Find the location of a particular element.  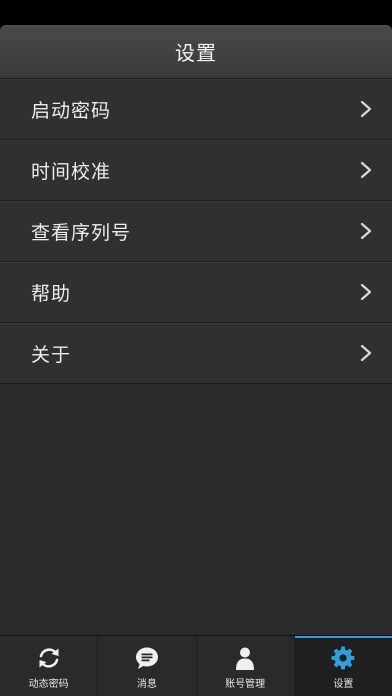

menu-item-label: 查看序列号 is located at coordinates (81, 232).